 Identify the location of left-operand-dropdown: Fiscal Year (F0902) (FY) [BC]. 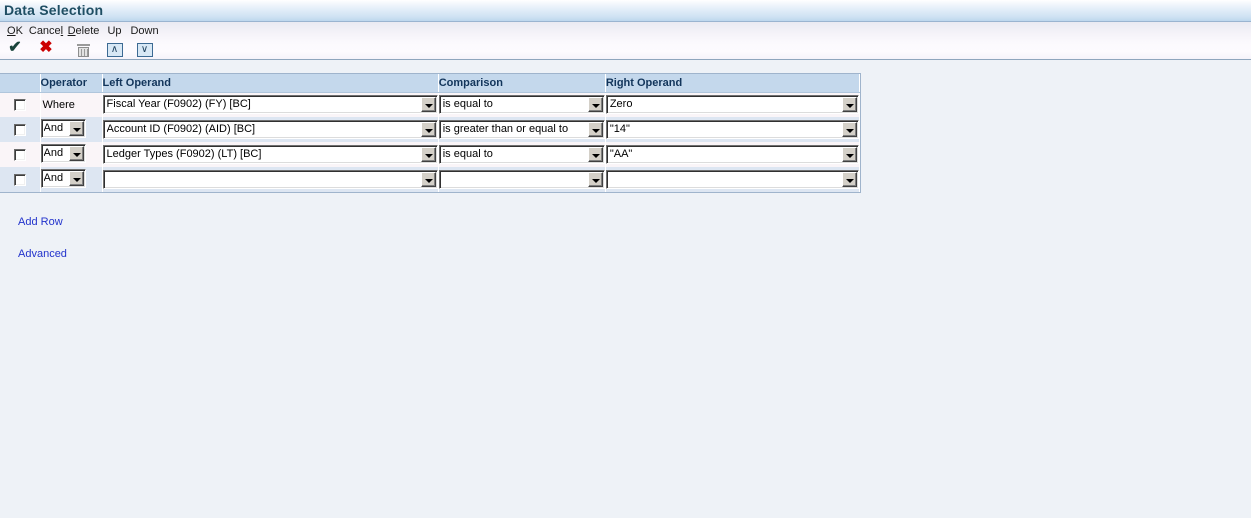
(270, 105).